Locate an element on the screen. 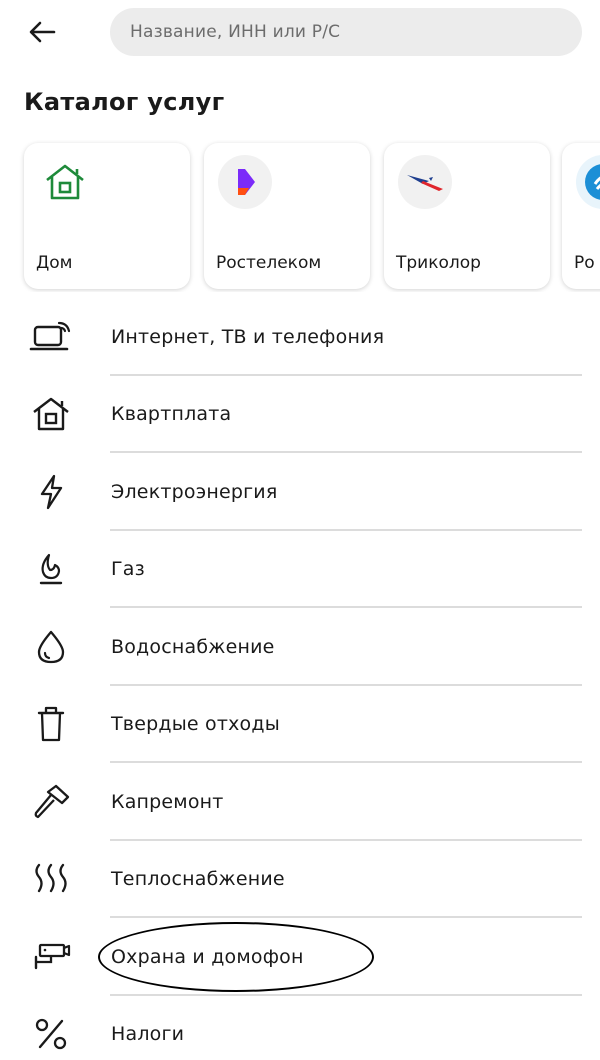 The image size is (600, 1060). rostelecom-logo is located at coordinates (245, 182).